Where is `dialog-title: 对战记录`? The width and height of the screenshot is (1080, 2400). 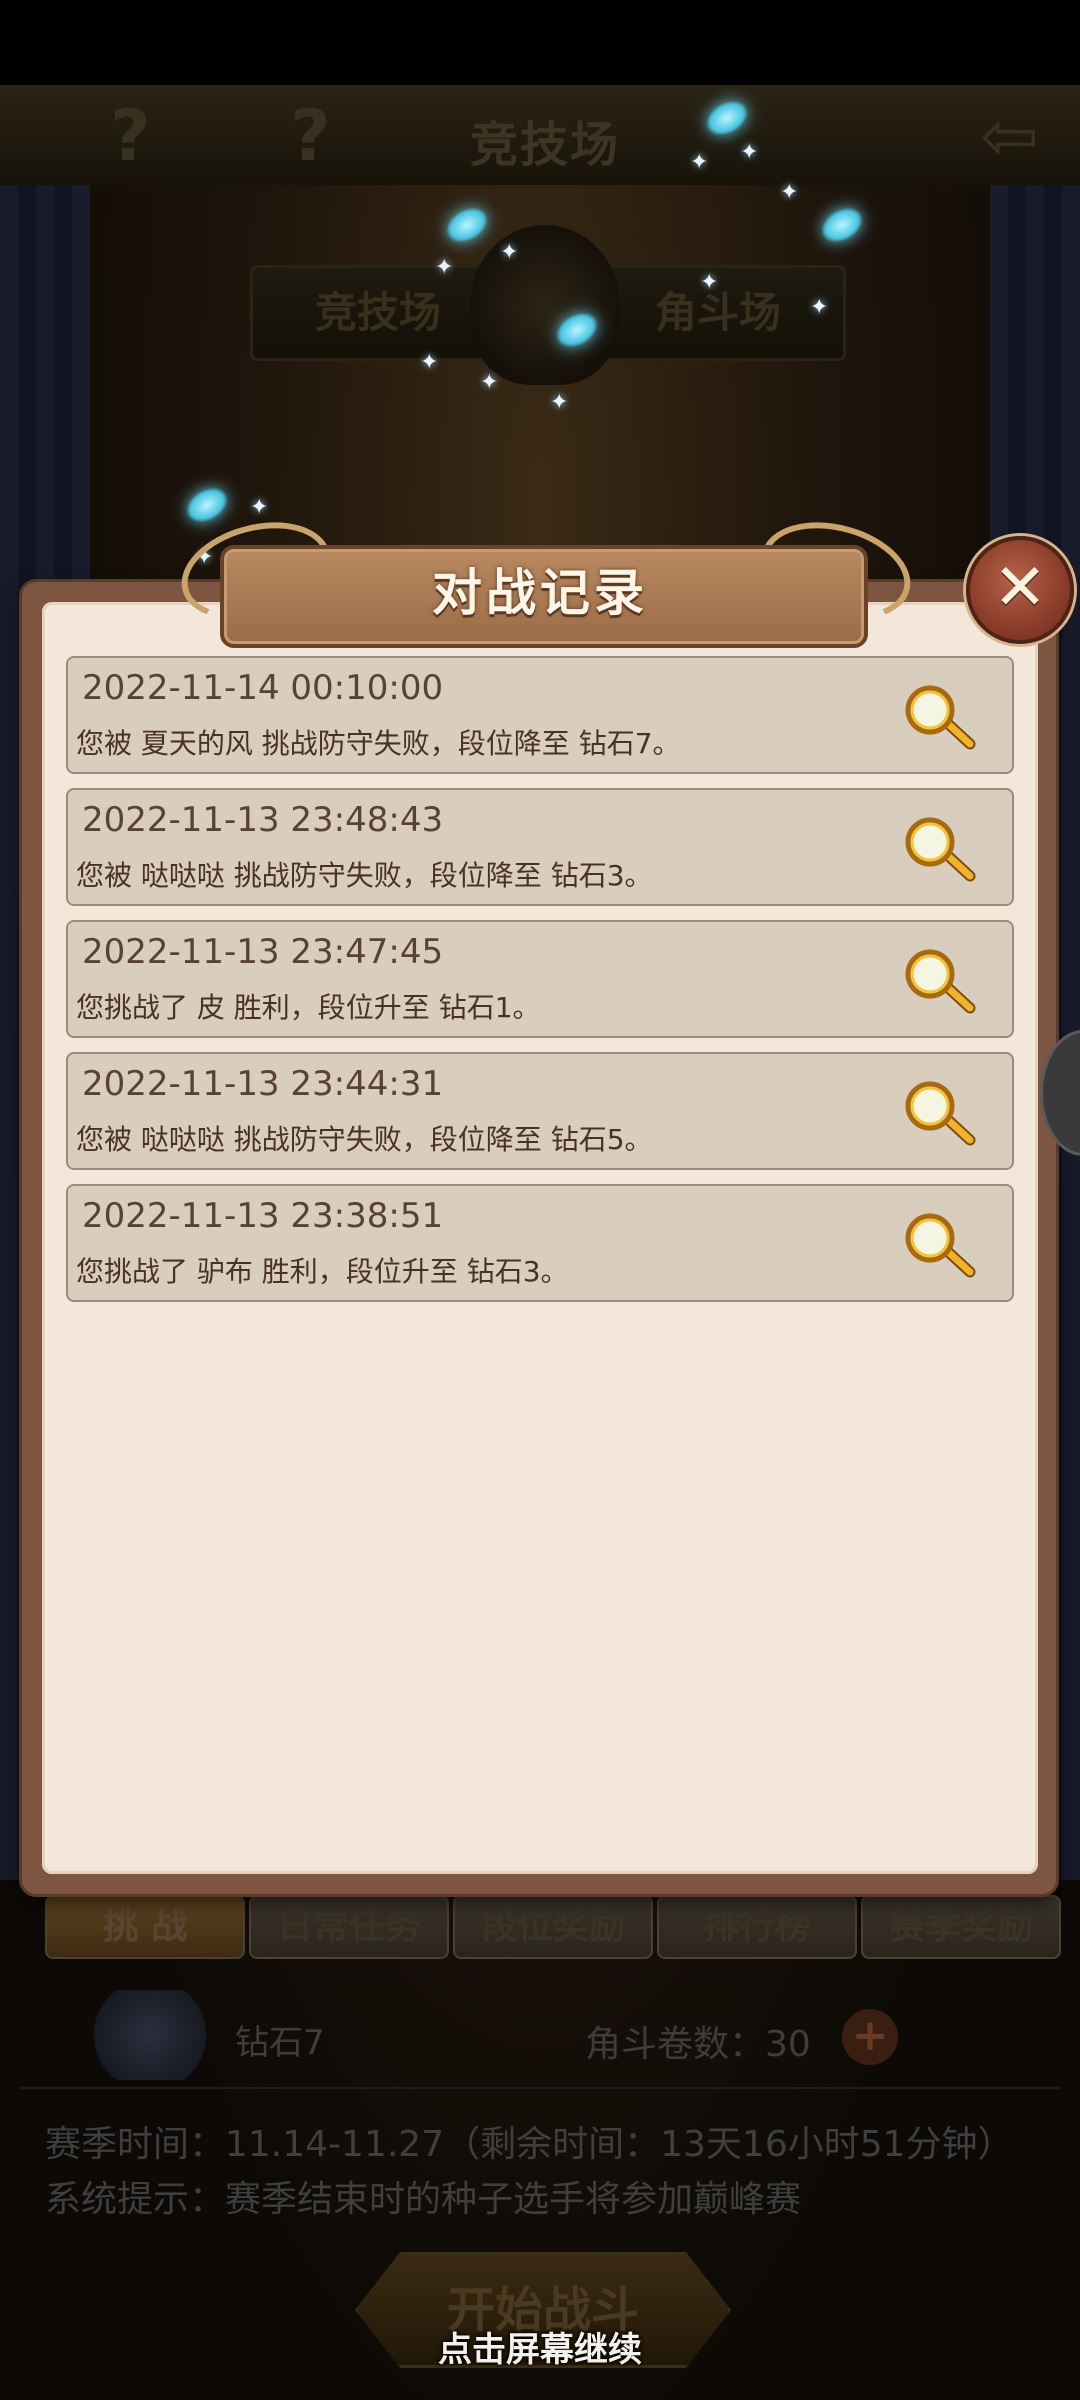
dialog-title: 对战记录 is located at coordinates (540, 593).